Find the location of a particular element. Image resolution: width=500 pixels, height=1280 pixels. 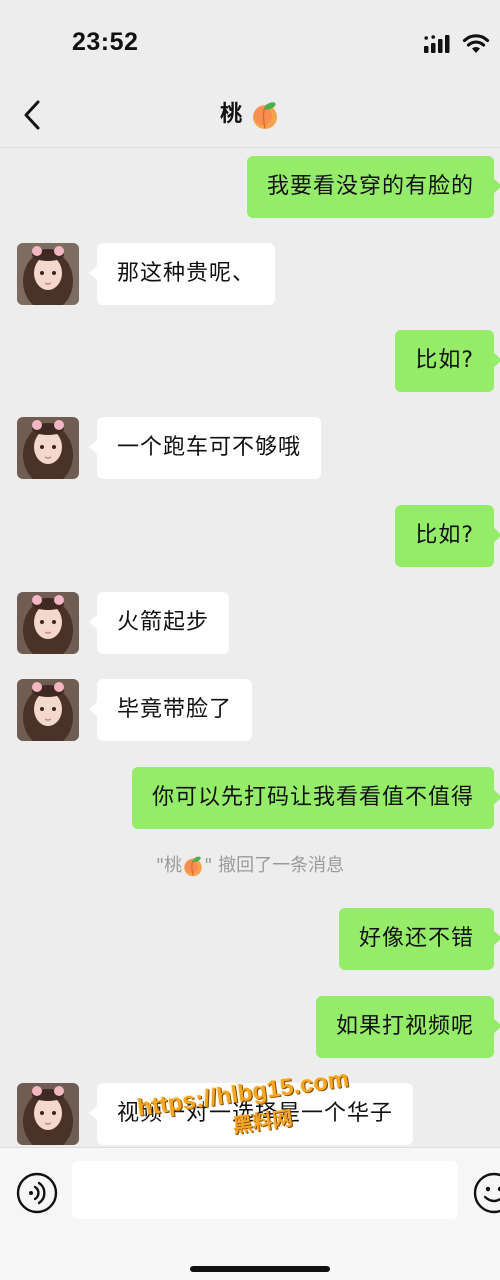

recall-notice: "桃 " 撤回了一条消息 is located at coordinates (250, 864).